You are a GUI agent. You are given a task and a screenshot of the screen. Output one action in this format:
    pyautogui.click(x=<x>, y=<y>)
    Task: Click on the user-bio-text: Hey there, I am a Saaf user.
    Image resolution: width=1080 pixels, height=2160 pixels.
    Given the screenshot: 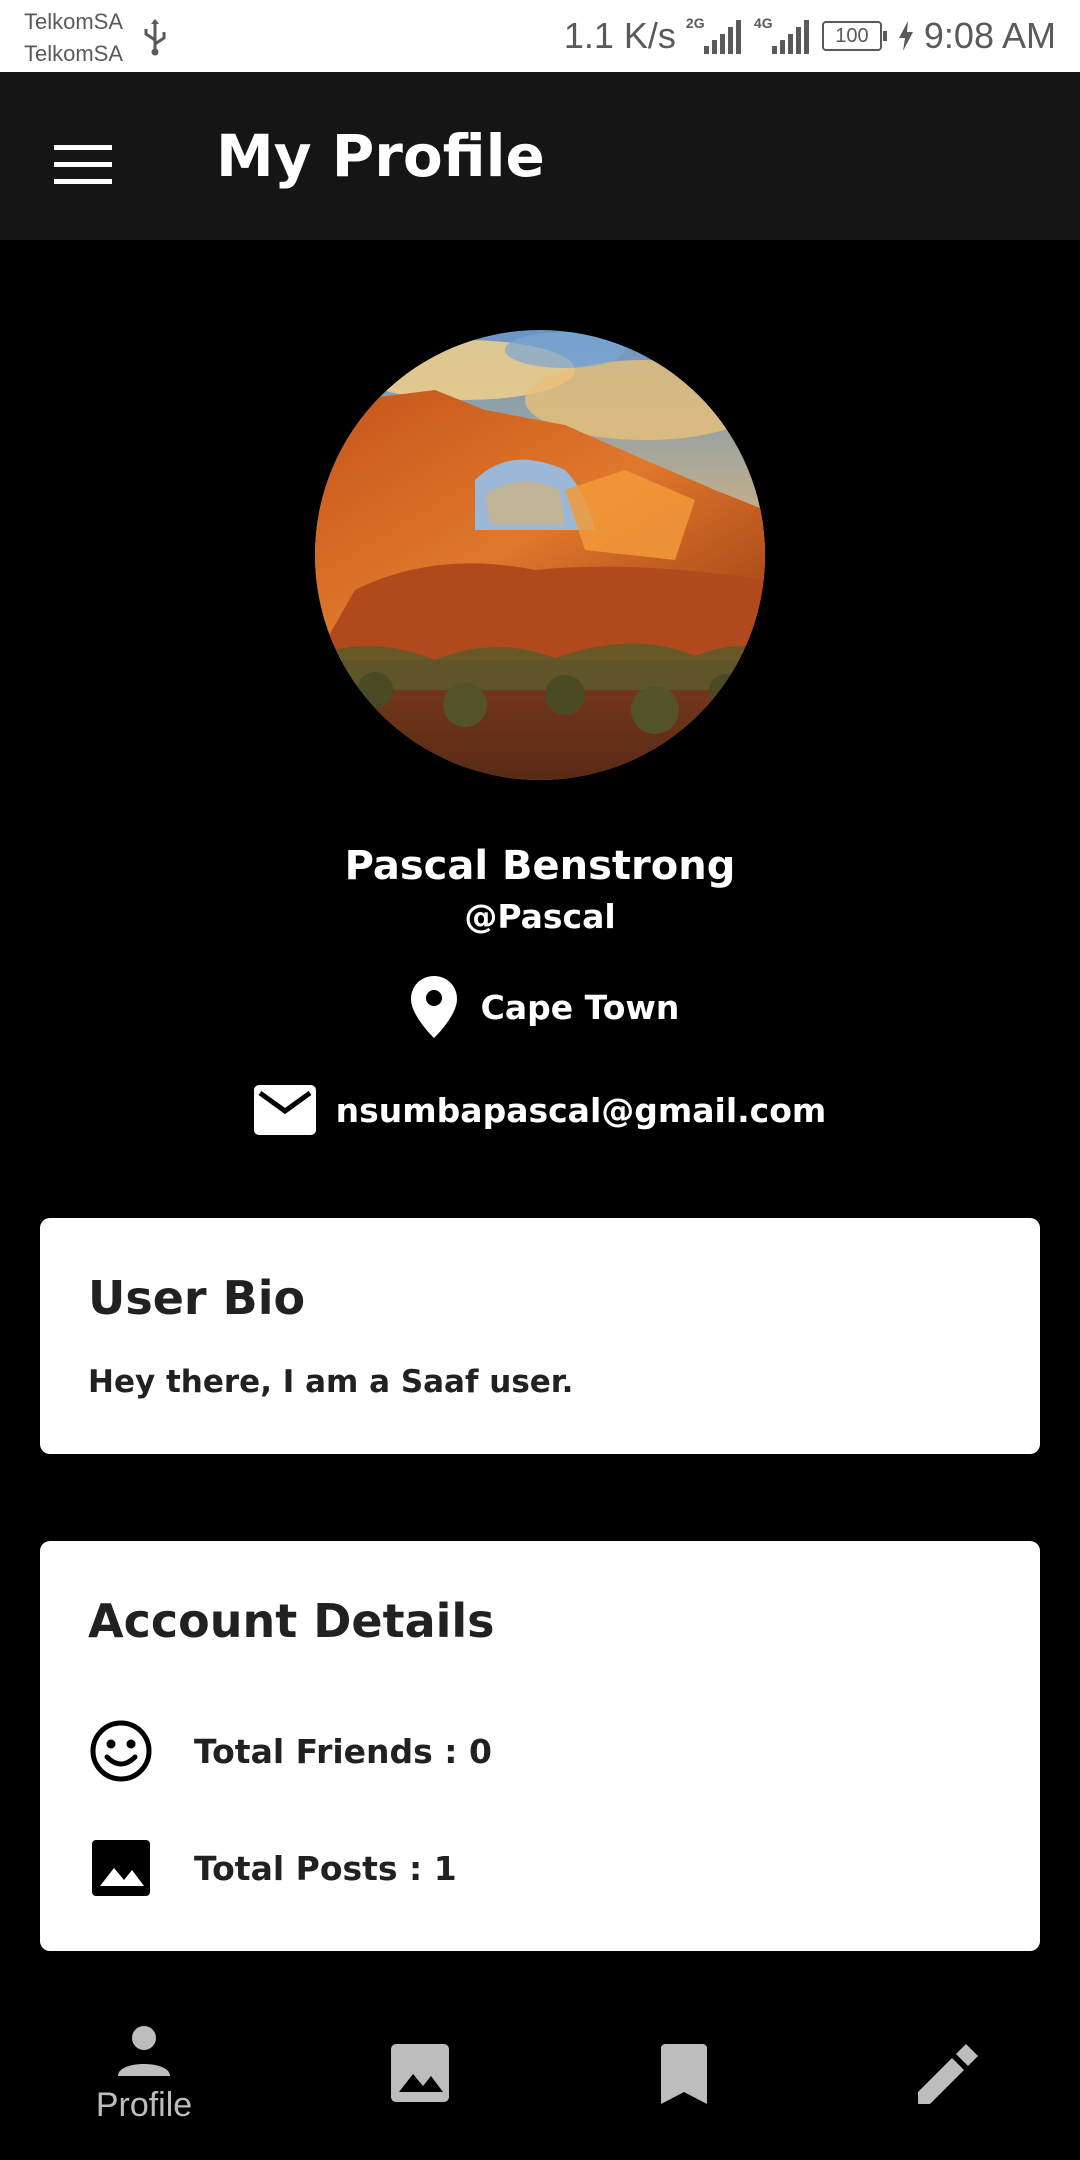 What is the action you would take?
    pyautogui.click(x=331, y=1382)
    